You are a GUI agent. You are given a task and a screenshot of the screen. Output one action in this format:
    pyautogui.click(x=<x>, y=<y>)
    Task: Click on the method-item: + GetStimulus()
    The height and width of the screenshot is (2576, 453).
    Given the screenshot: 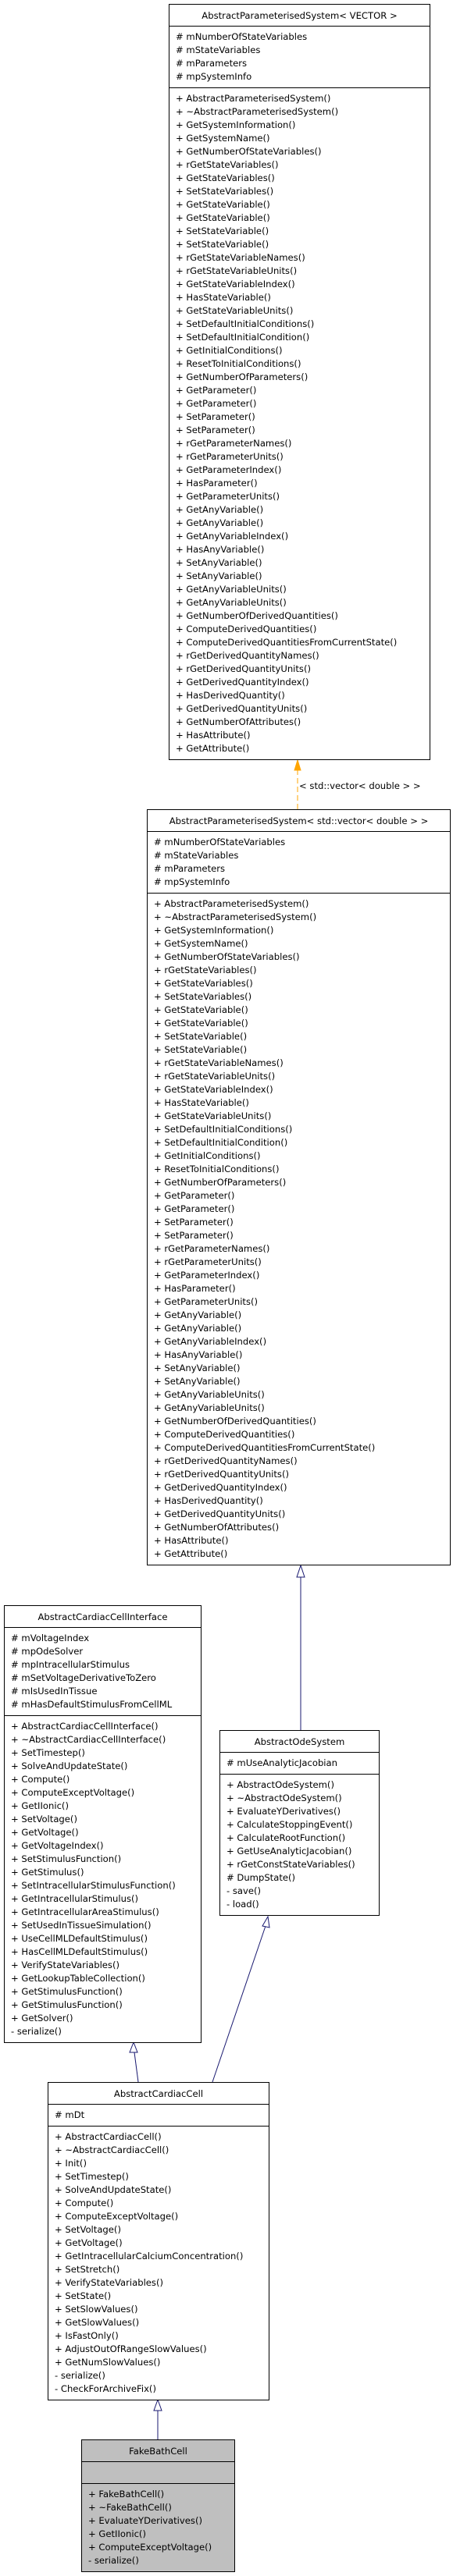 What is the action you would take?
    pyautogui.click(x=47, y=1872)
    